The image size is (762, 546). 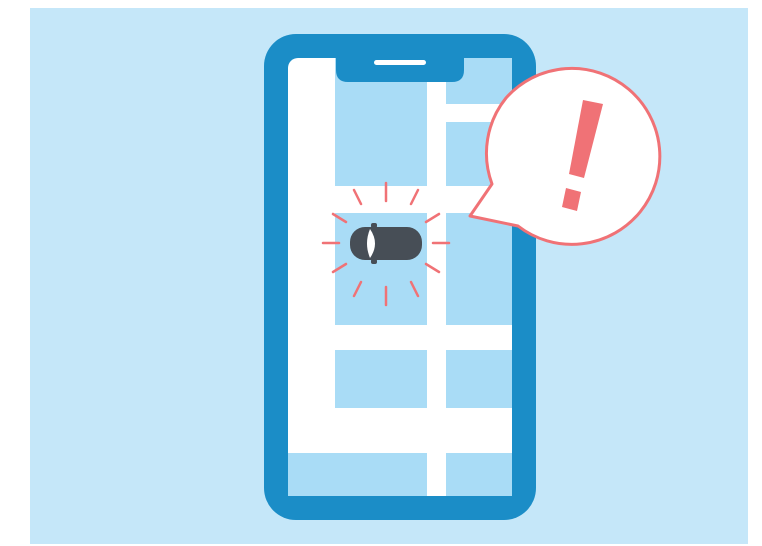 I want to click on car-body, so click(x=386, y=243).